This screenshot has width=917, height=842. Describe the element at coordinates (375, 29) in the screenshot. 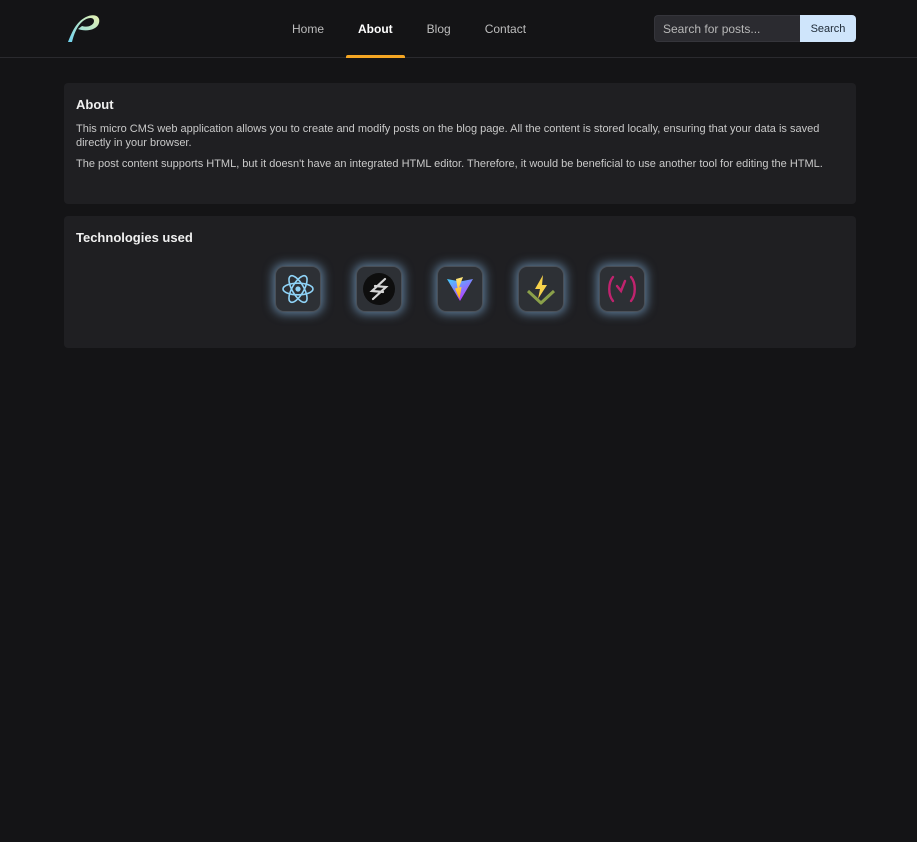

I see `nav-link-about: About` at that location.